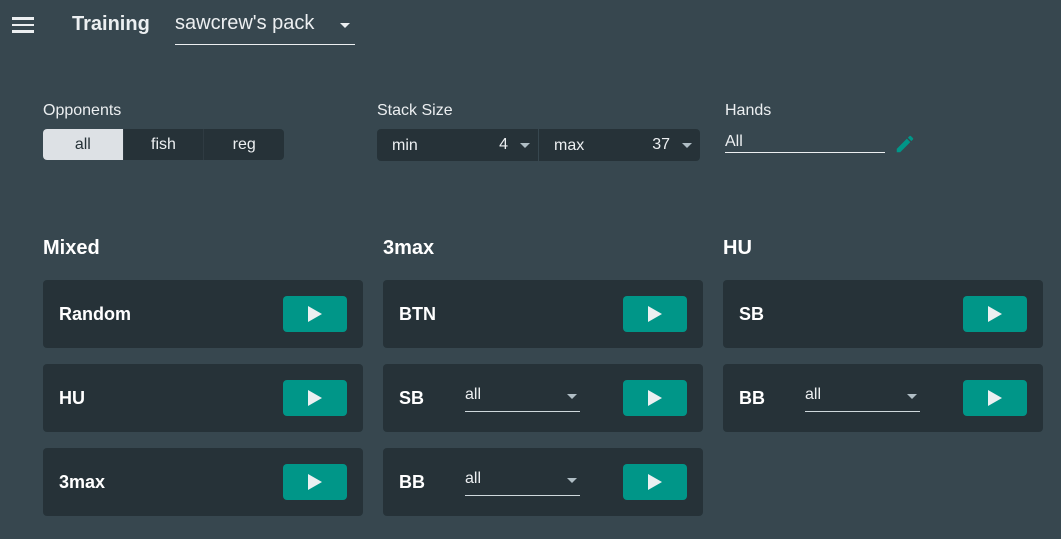  I want to click on card-mixed-3max: 3max, so click(203, 482).